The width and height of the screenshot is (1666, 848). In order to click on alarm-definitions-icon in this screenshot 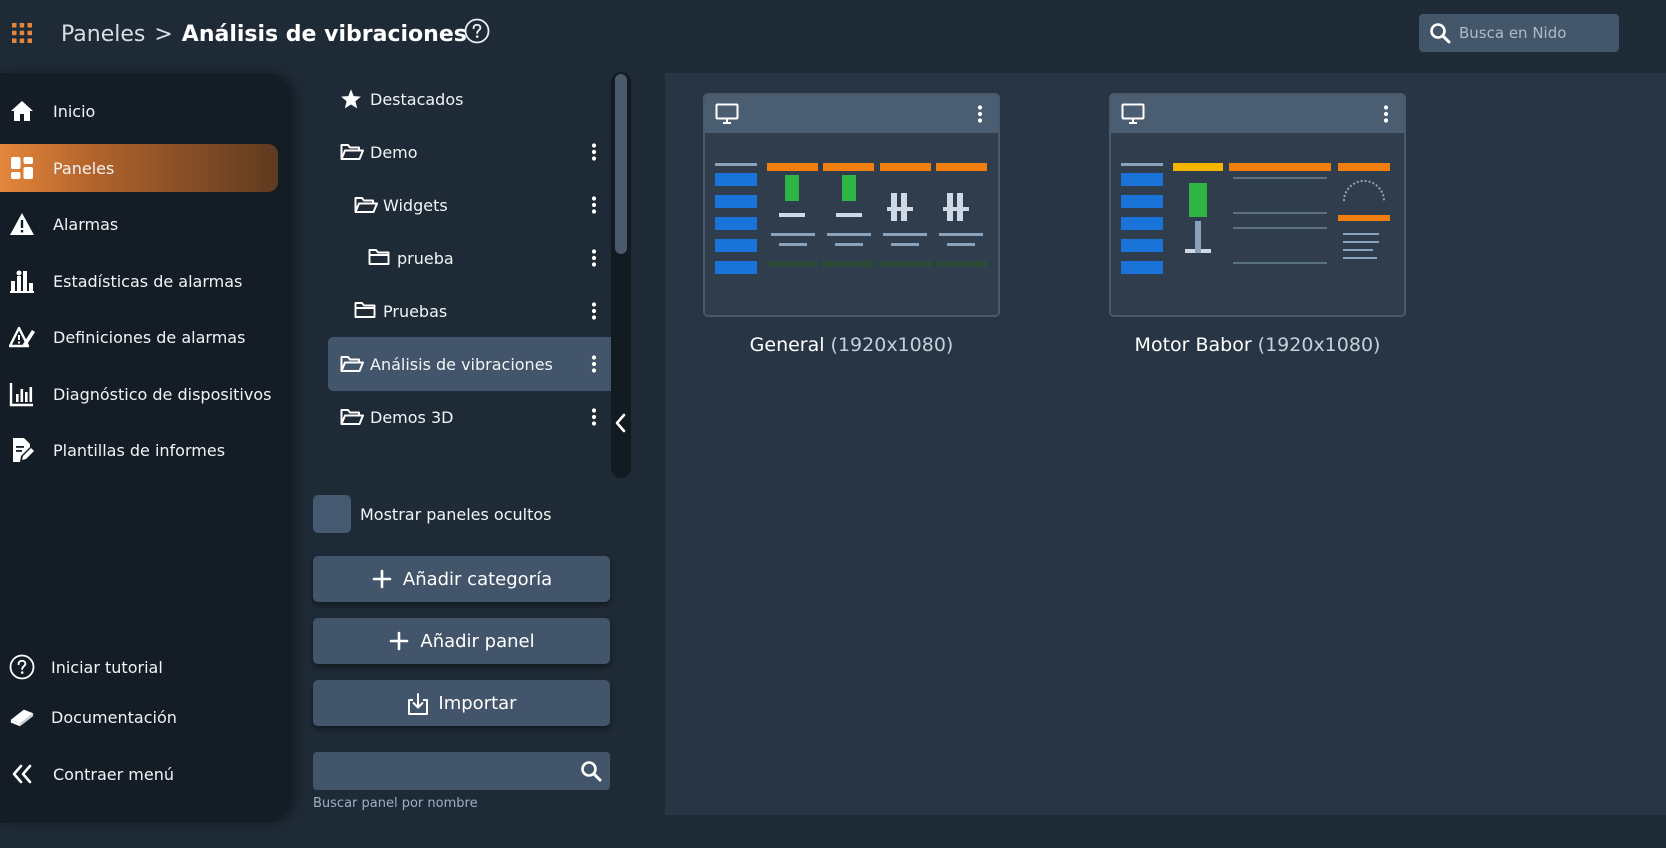, I will do `click(22, 337)`.